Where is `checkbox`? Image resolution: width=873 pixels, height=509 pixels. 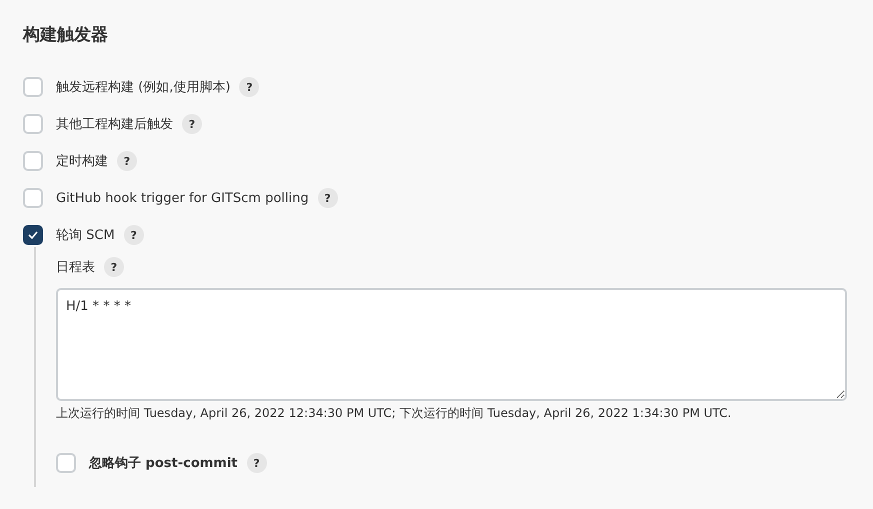
checkbox is located at coordinates (33, 235).